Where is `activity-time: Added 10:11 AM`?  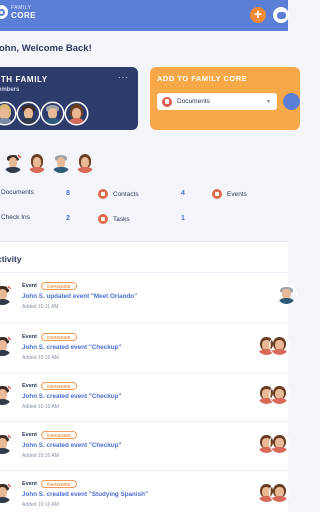 activity-time: Added 10:11 AM is located at coordinates (40, 307).